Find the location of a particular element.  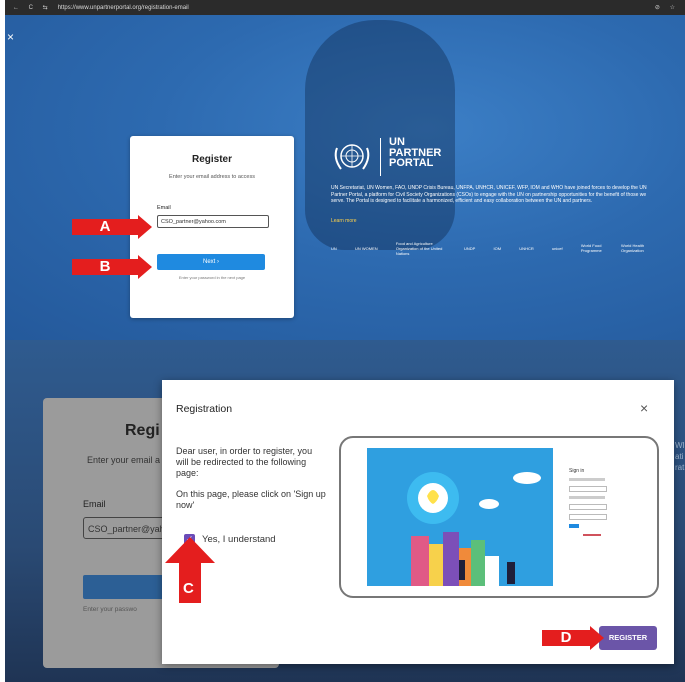

dimmed-register-title: Regi is located at coordinates (142, 430).